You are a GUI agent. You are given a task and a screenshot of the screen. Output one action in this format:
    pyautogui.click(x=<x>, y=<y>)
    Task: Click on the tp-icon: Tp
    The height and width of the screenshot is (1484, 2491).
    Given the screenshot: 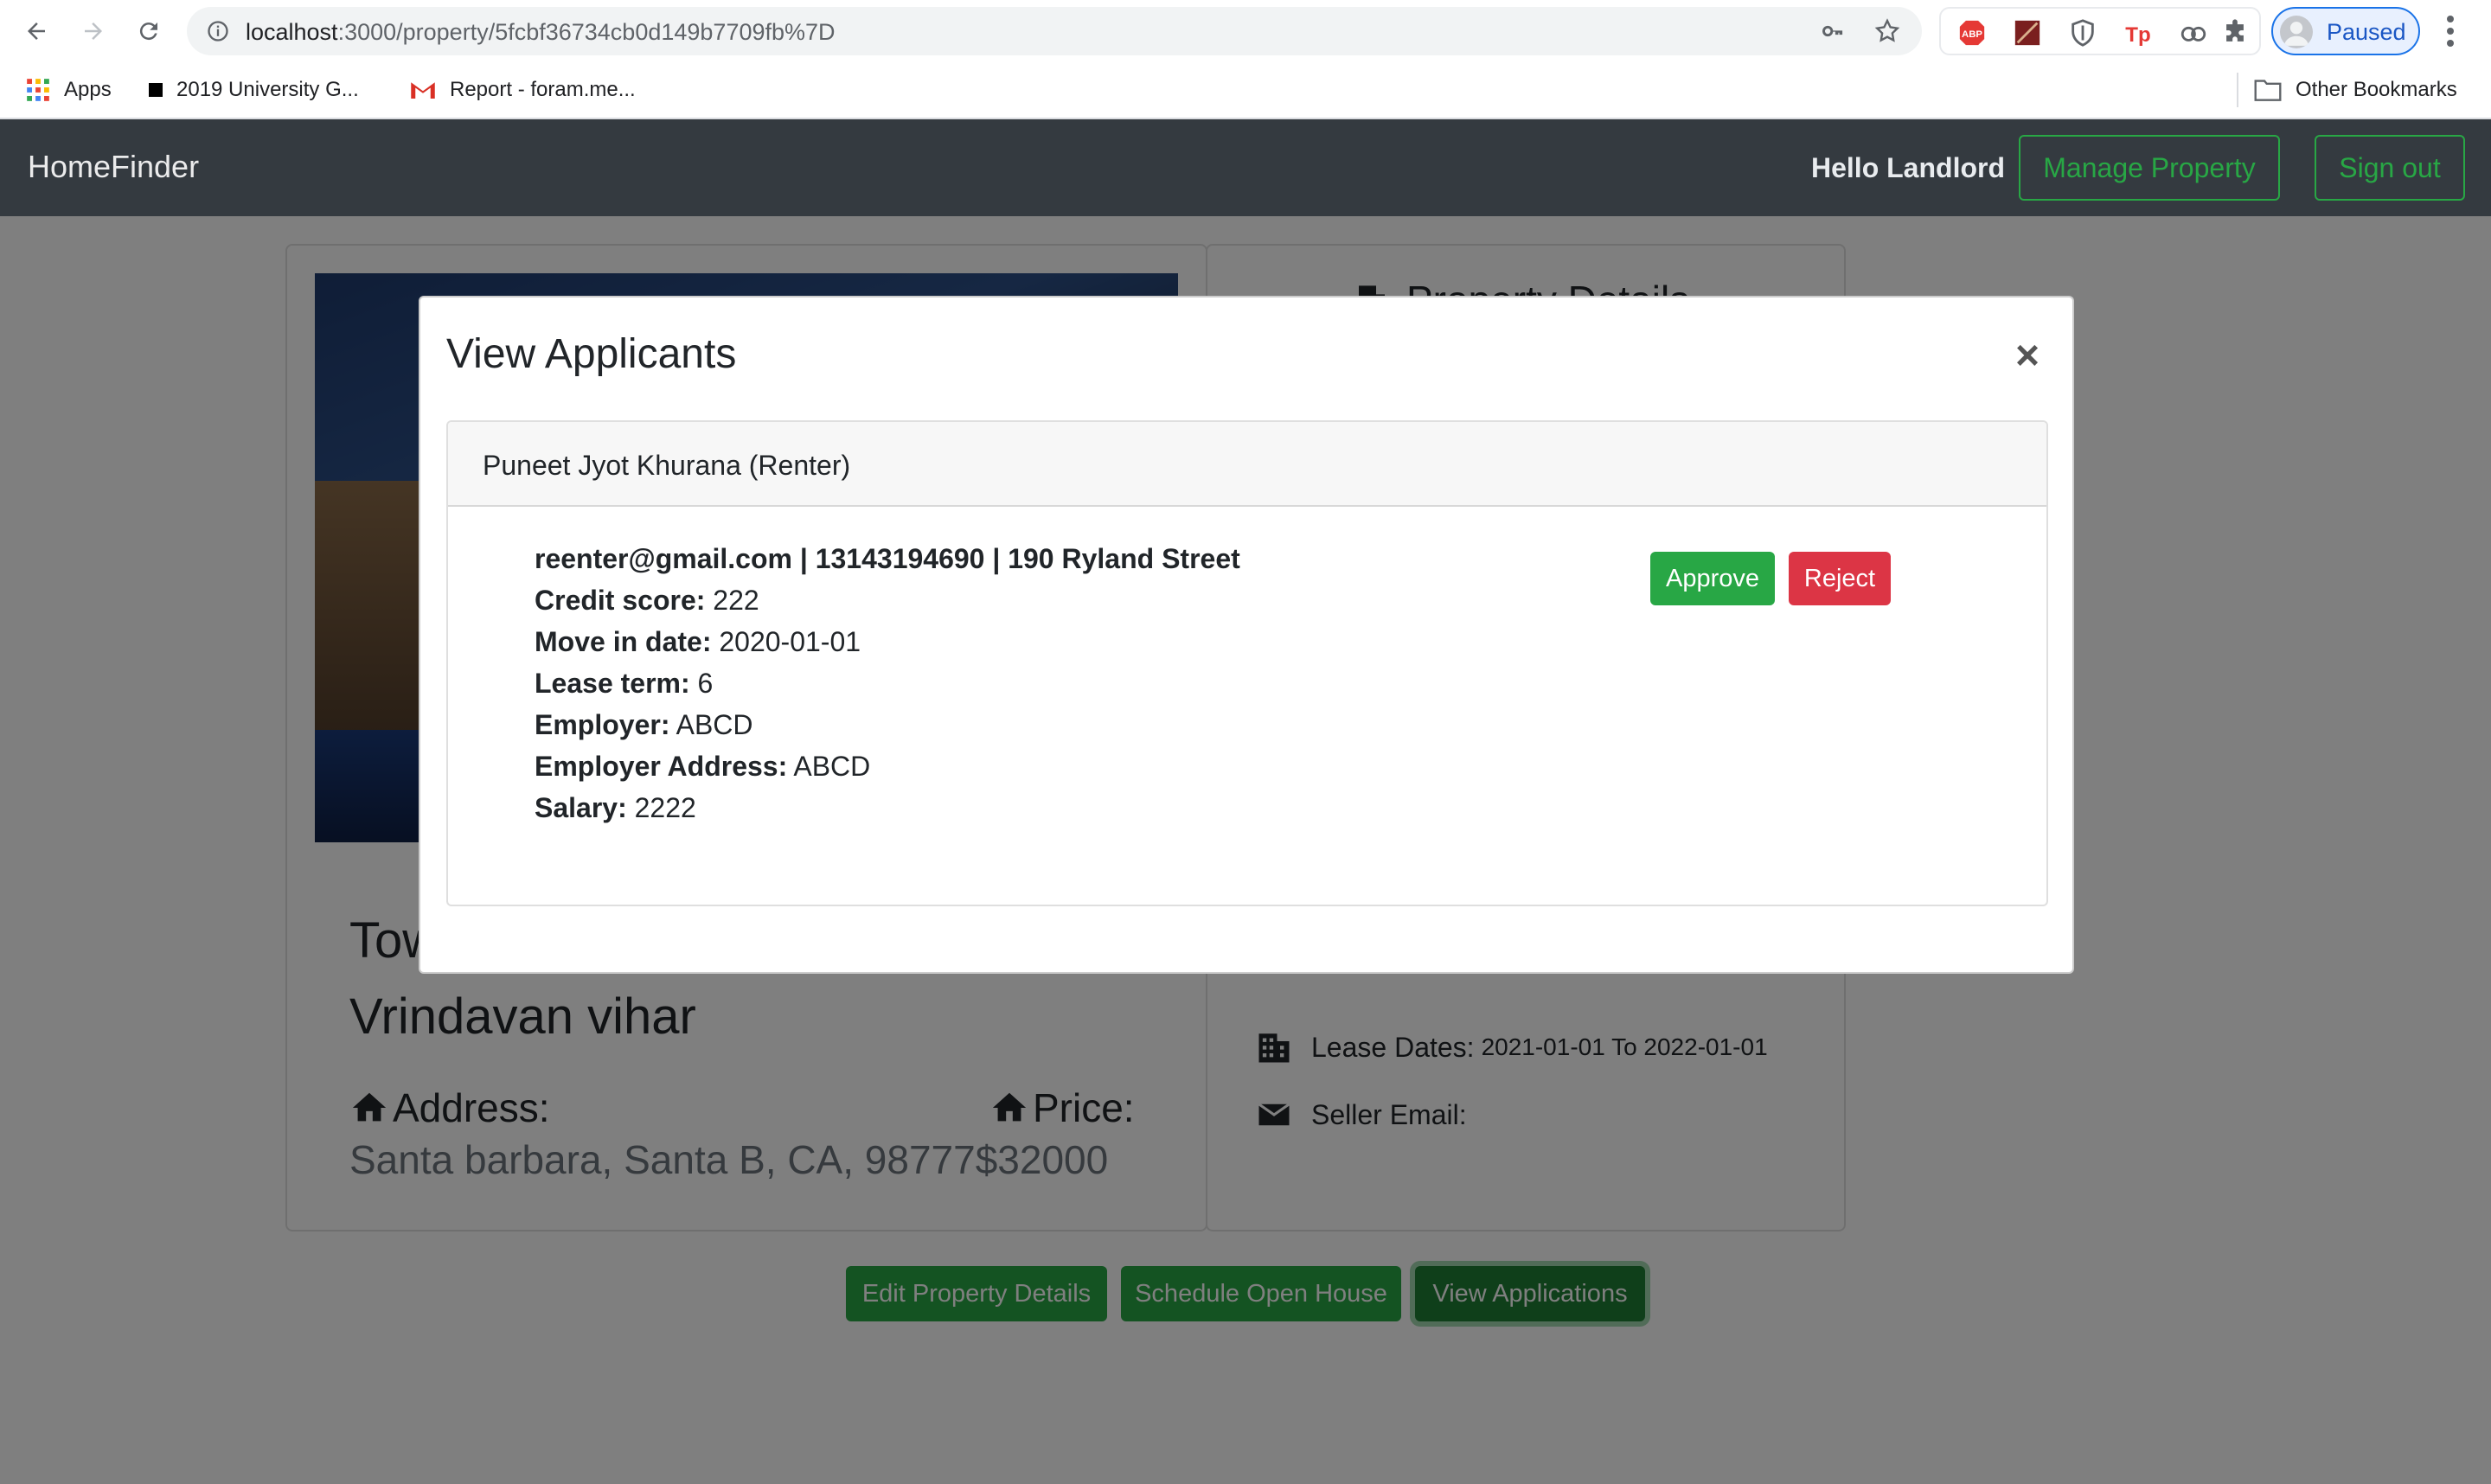 What is the action you would take?
    pyautogui.click(x=2138, y=32)
    